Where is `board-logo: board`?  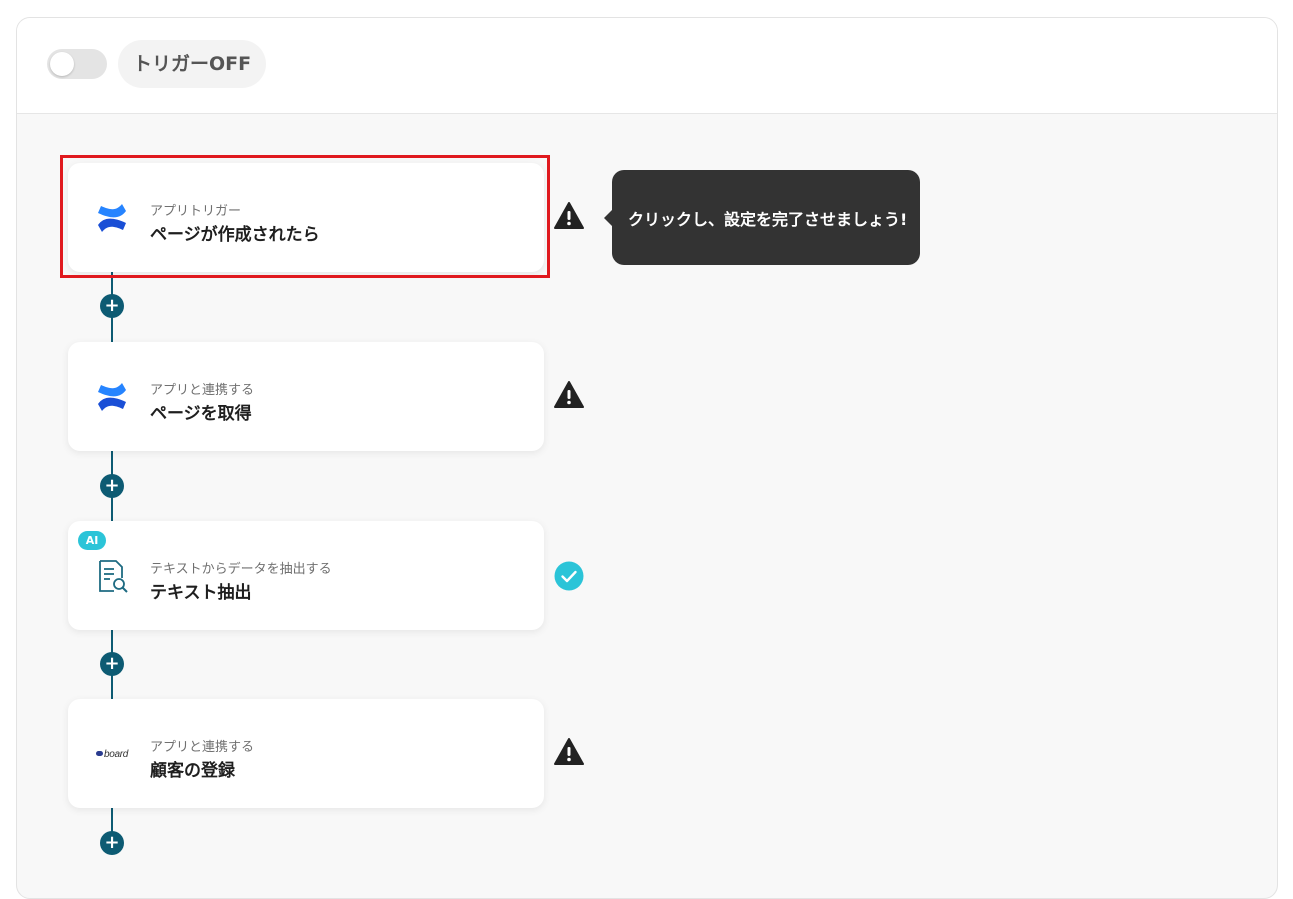
board-logo: board is located at coordinates (112, 754).